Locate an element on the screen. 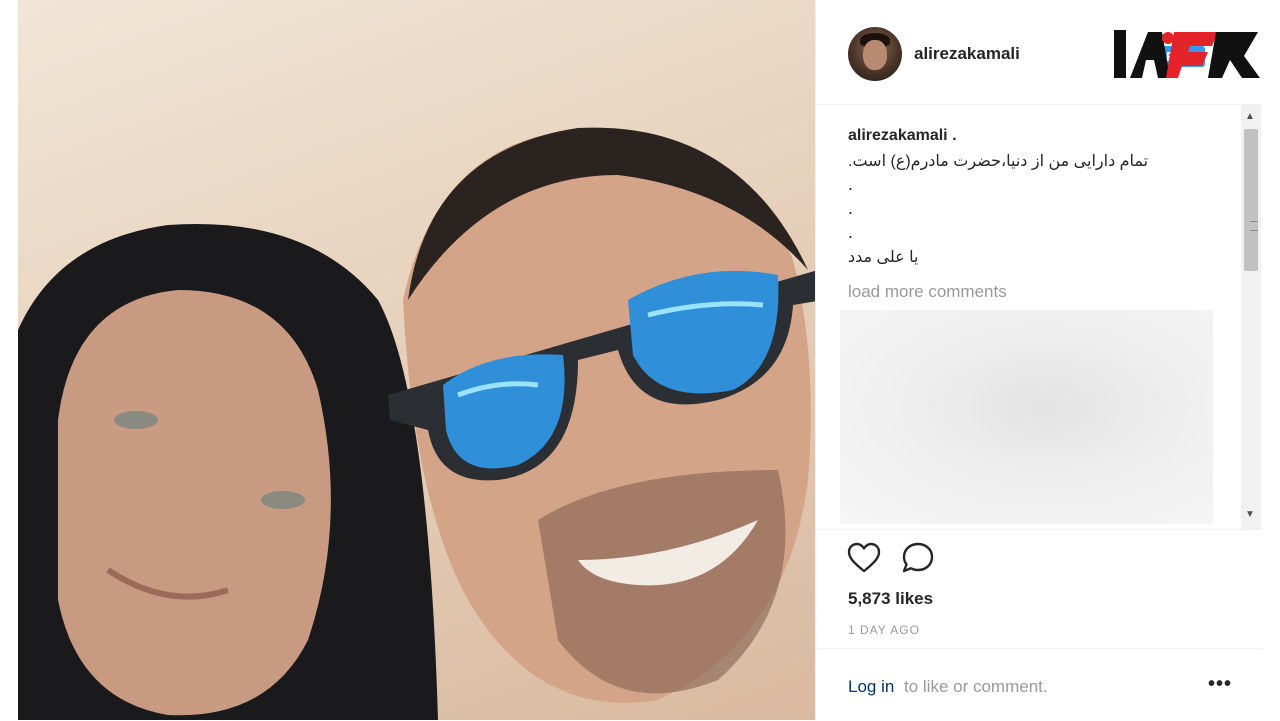  login-prompt-text: to like or comment. is located at coordinates (976, 686).